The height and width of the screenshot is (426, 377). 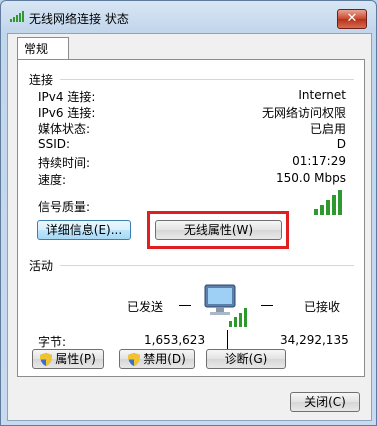 I want to click on network-computer-icon, so click(x=225, y=305).